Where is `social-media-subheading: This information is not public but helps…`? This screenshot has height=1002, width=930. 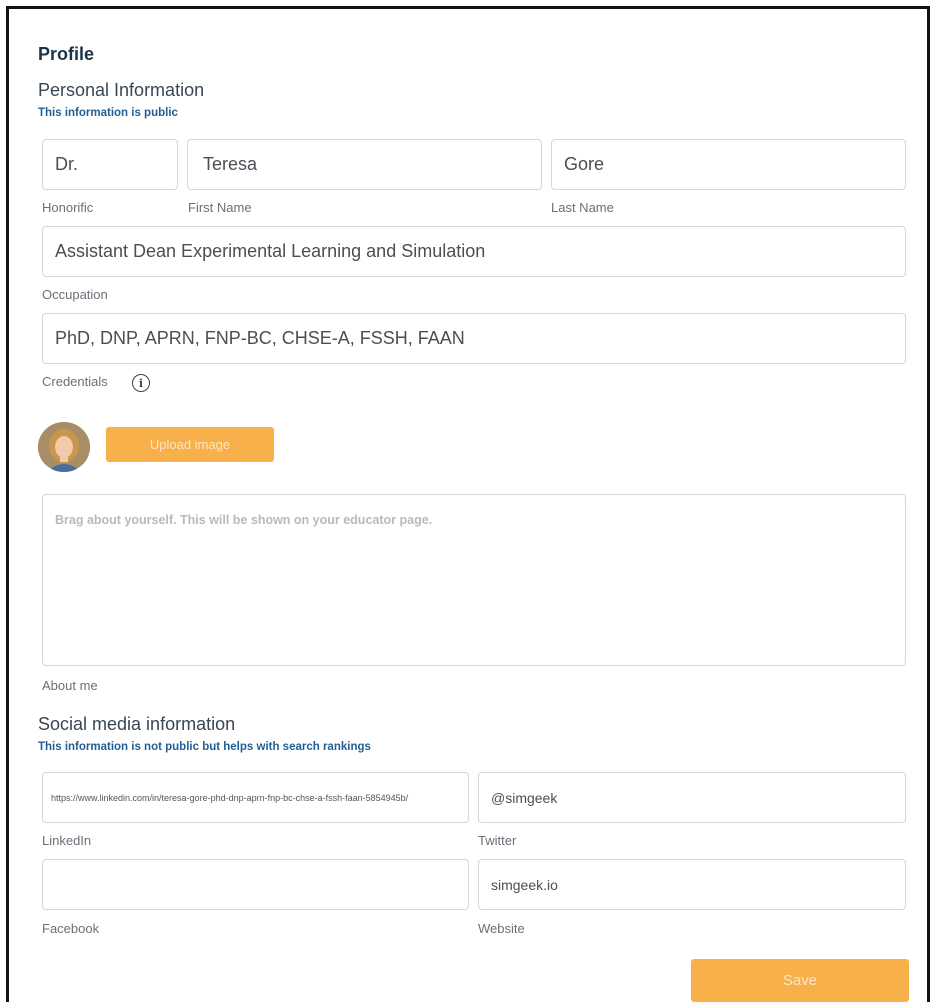
social-media-subheading: This information is not public but helps… is located at coordinates (204, 747).